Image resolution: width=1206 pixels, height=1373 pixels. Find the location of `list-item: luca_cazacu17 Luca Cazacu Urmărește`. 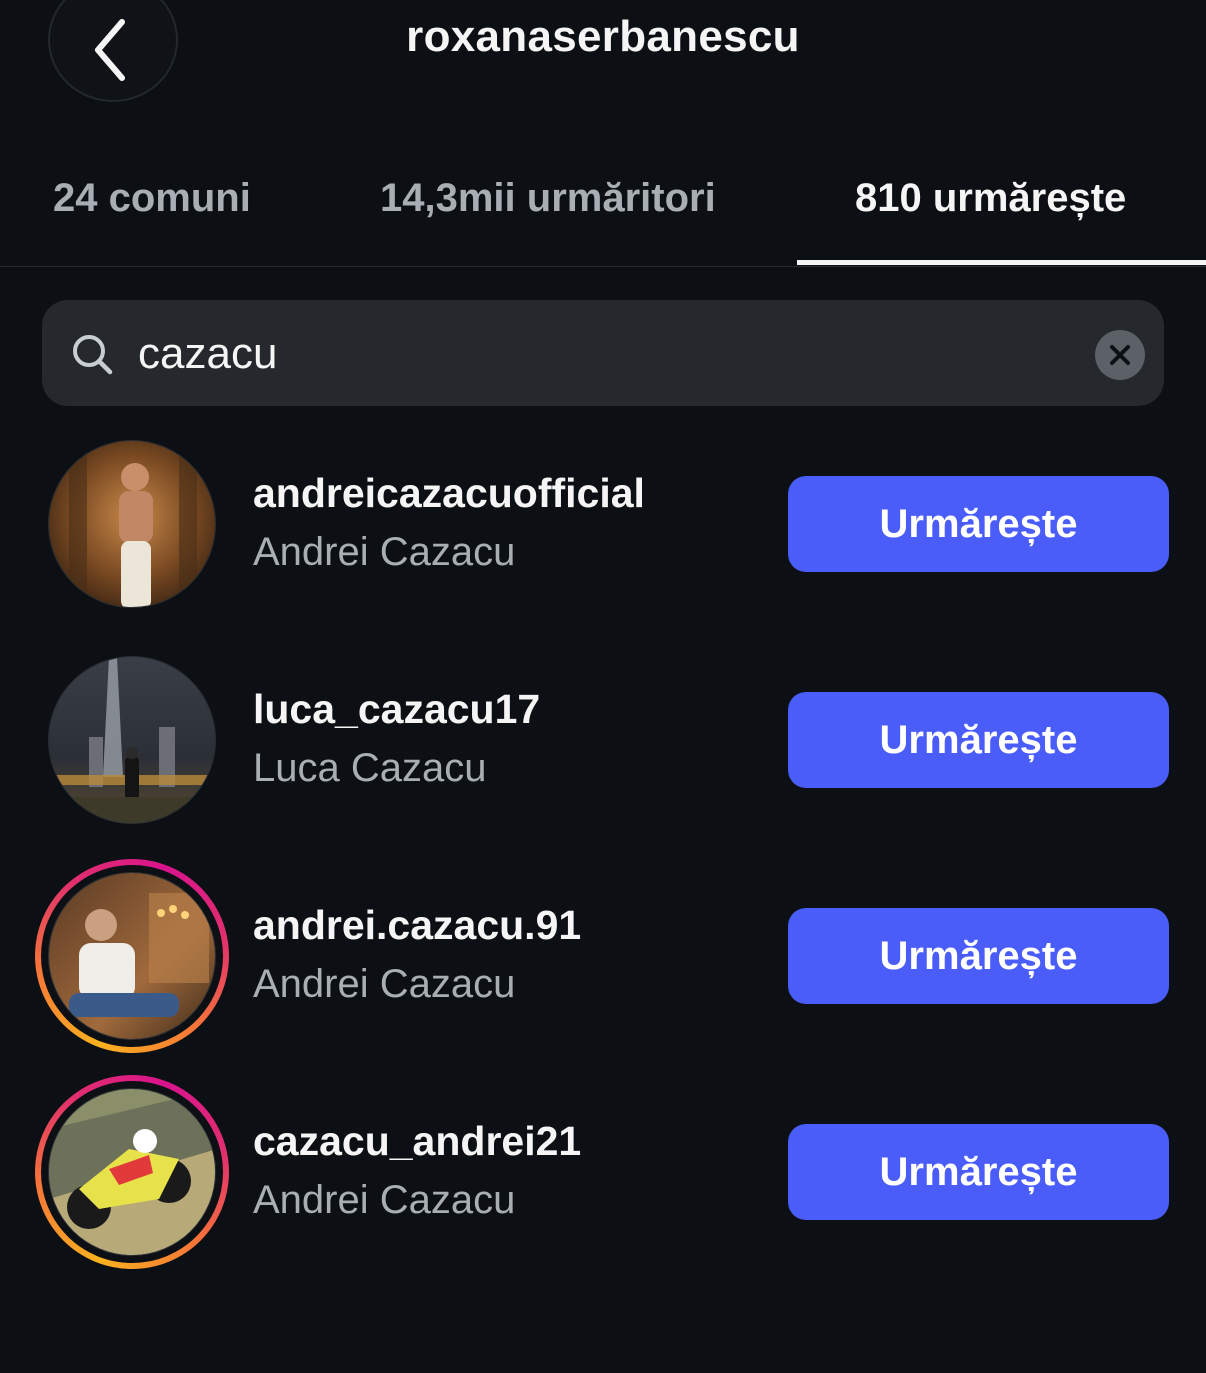

list-item: luca_cazacu17 Luca Cazacu Urmărește is located at coordinates (603, 756).